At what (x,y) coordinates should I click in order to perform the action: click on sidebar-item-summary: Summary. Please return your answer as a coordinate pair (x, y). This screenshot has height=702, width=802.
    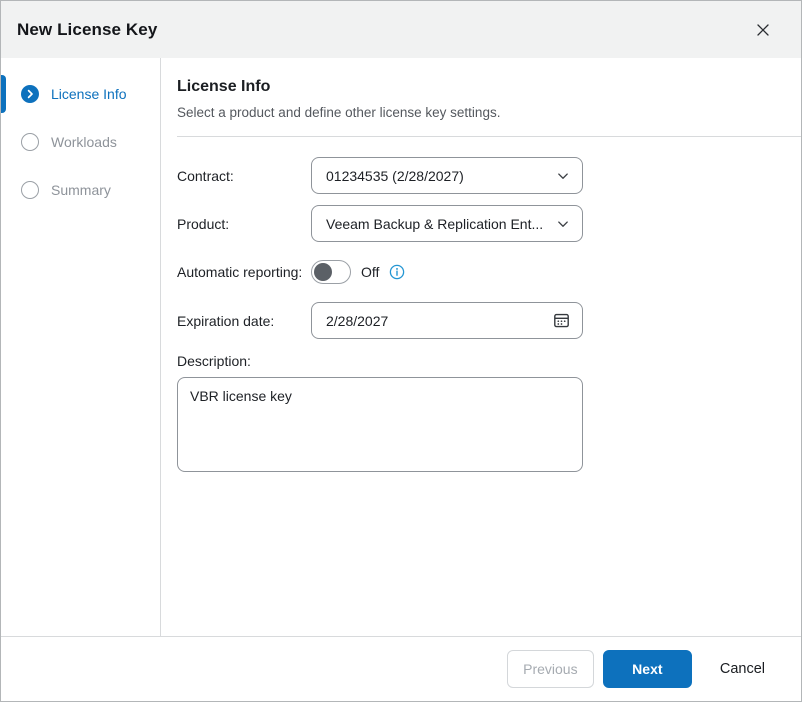
    Looking at the image, I should click on (80, 190).